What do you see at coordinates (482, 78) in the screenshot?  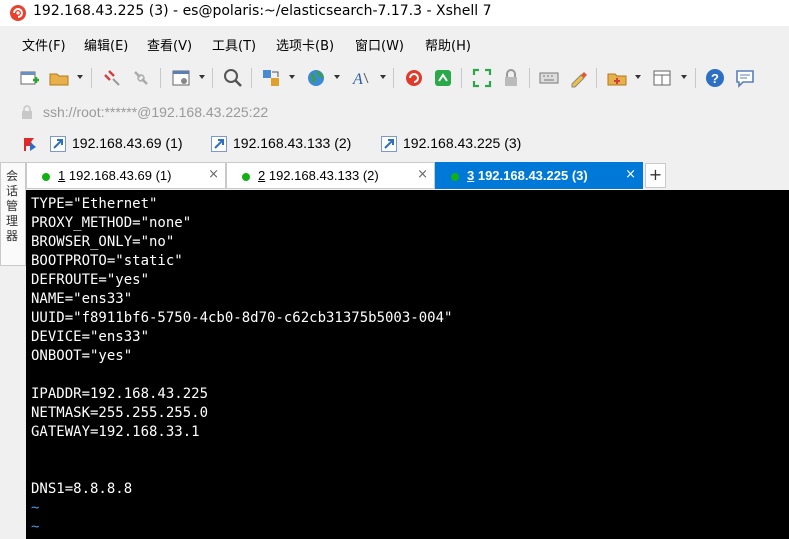 I see `fullscreen-icon` at bounding box center [482, 78].